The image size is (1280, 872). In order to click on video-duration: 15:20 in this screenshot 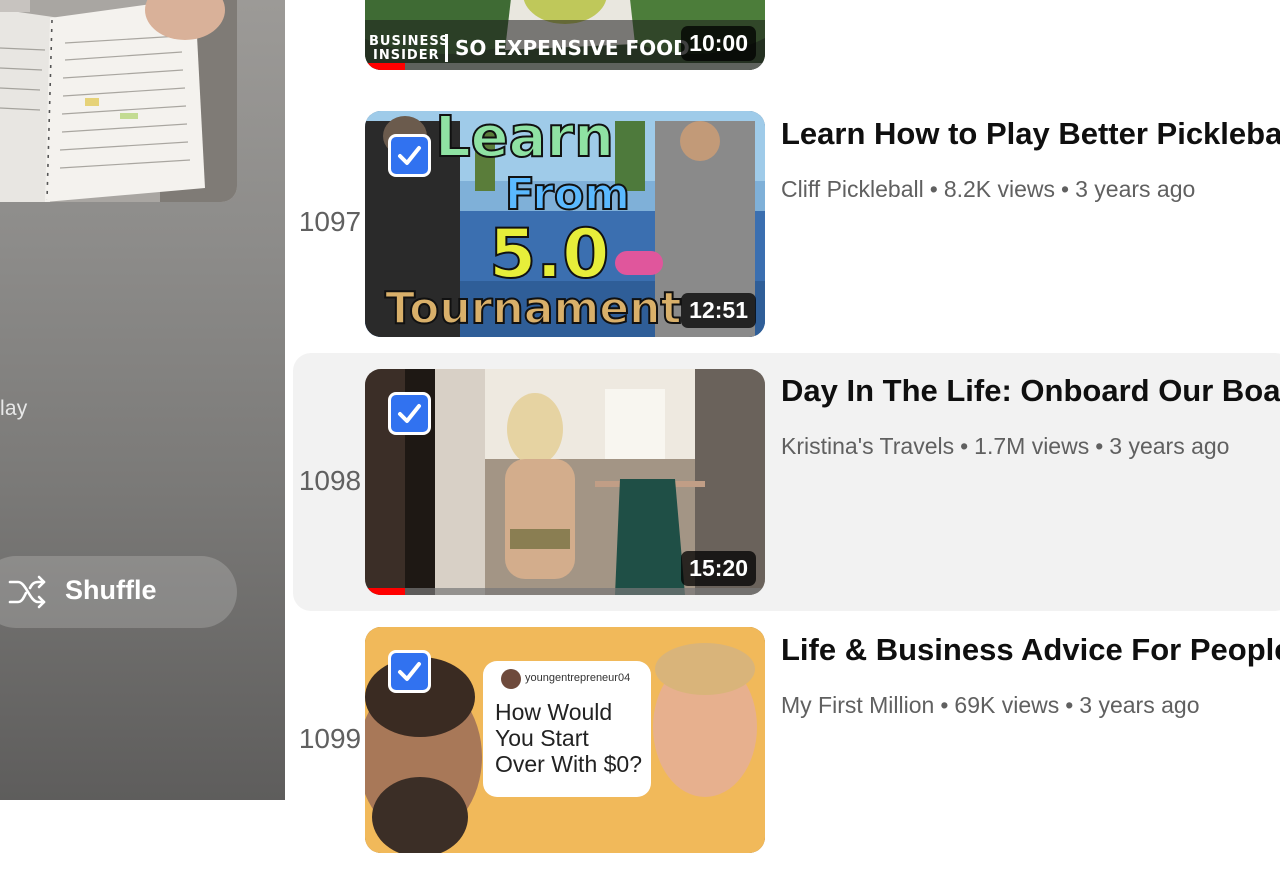, I will do `click(718, 568)`.